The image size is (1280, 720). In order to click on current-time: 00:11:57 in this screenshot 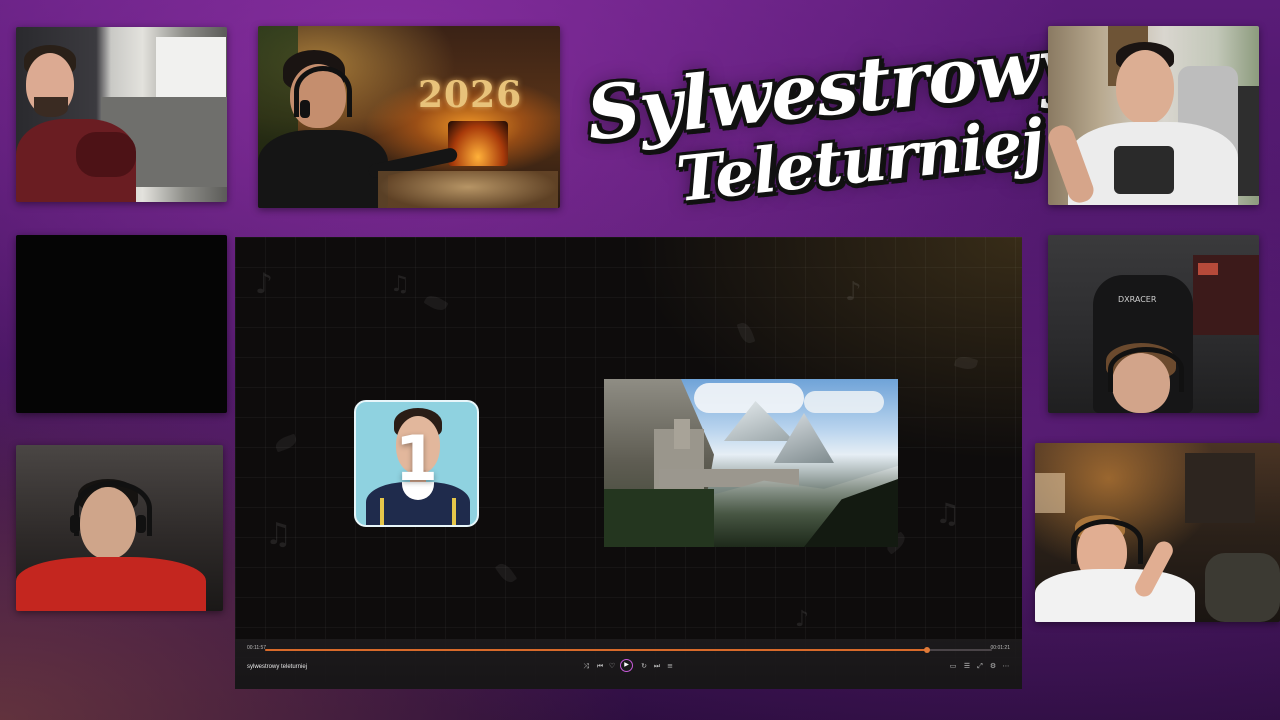, I will do `click(257, 648)`.